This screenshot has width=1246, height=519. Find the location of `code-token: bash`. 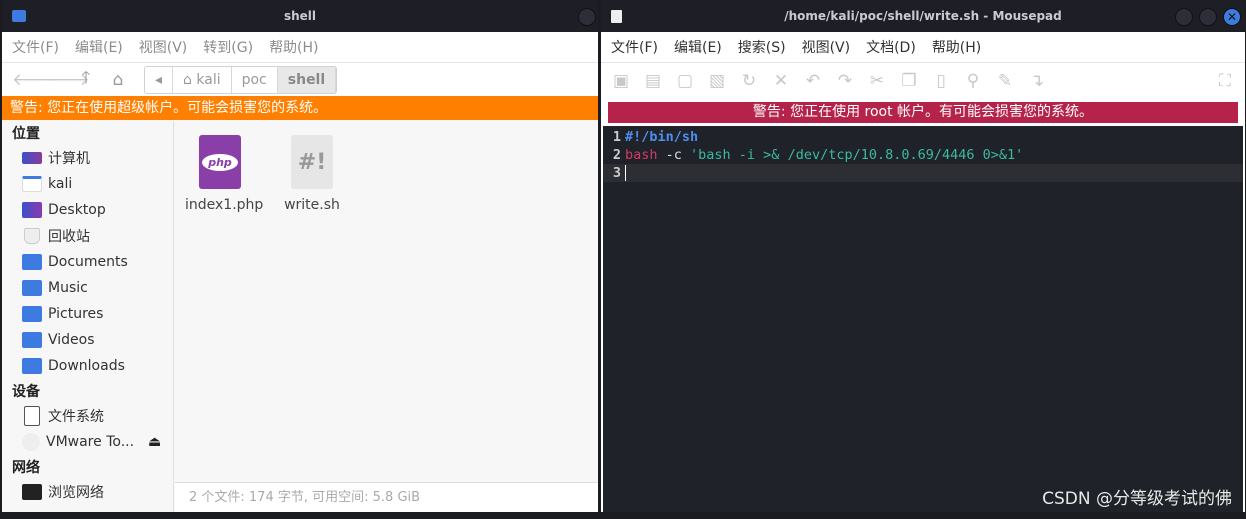

code-token: bash is located at coordinates (641, 155).